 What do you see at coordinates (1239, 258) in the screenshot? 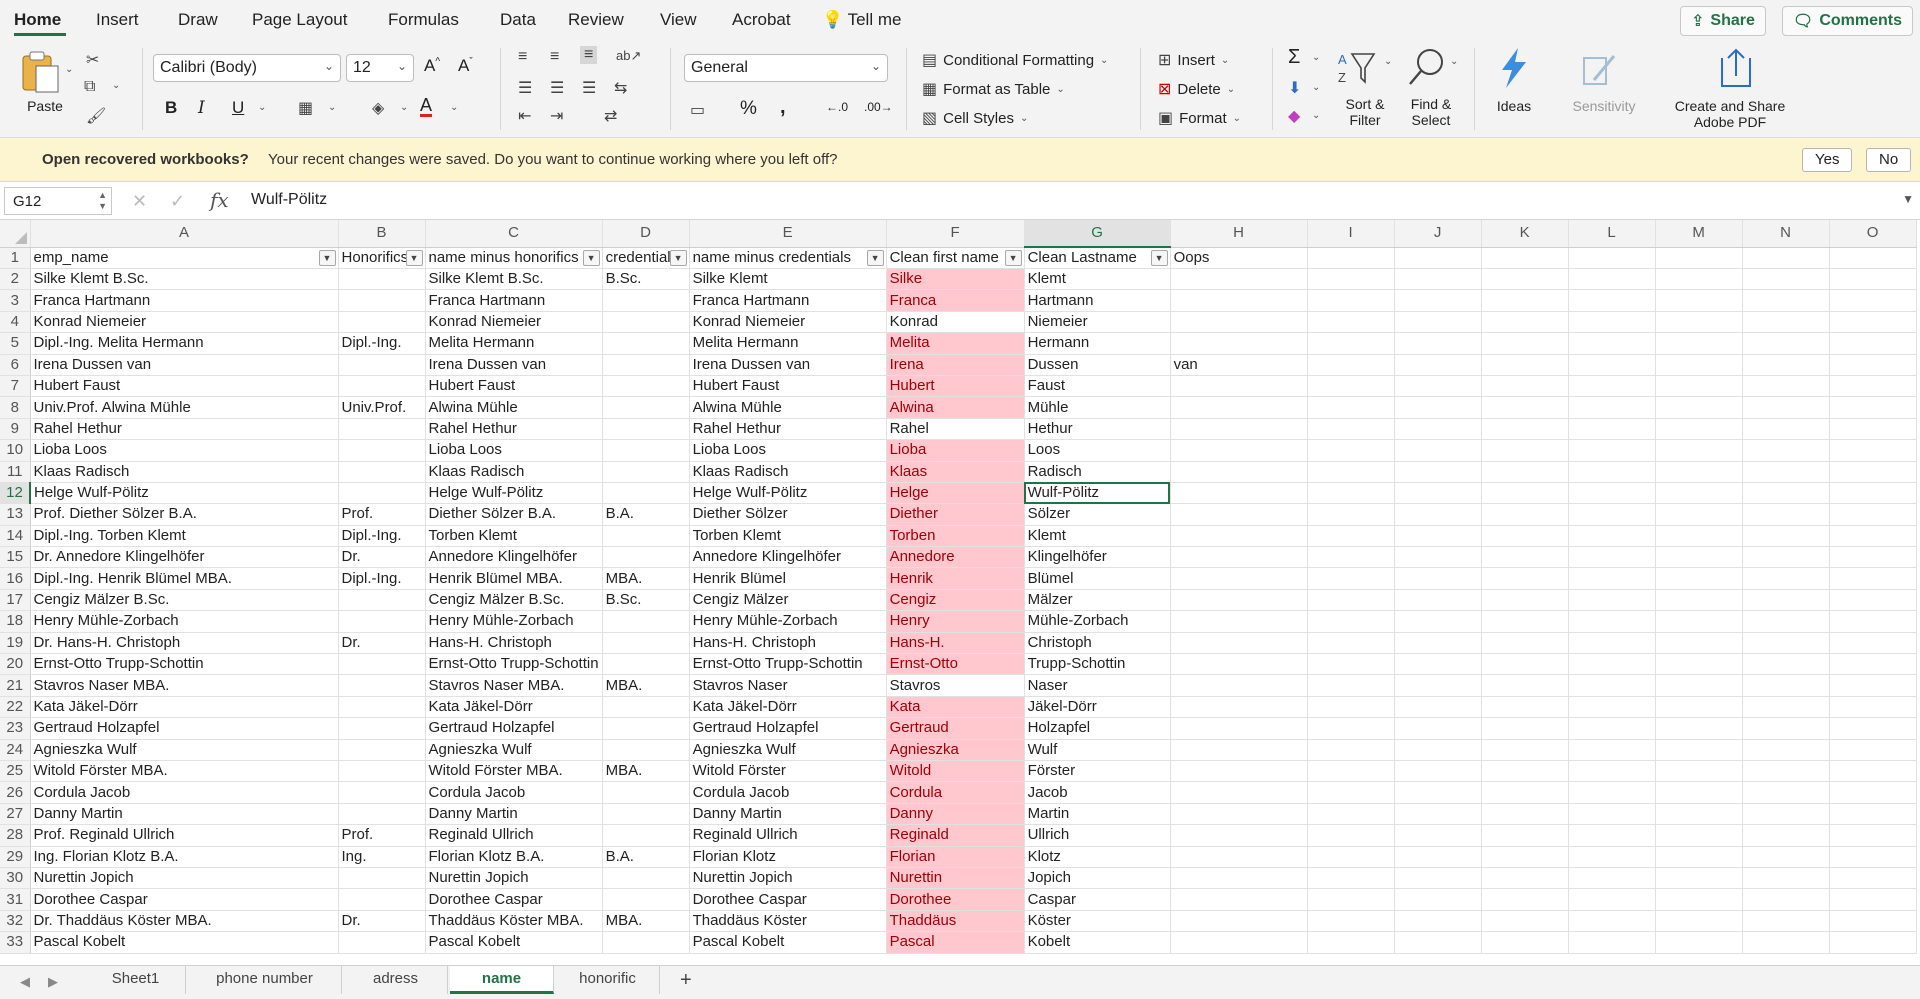
I see `table-header-cell: Oops` at bounding box center [1239, 258].